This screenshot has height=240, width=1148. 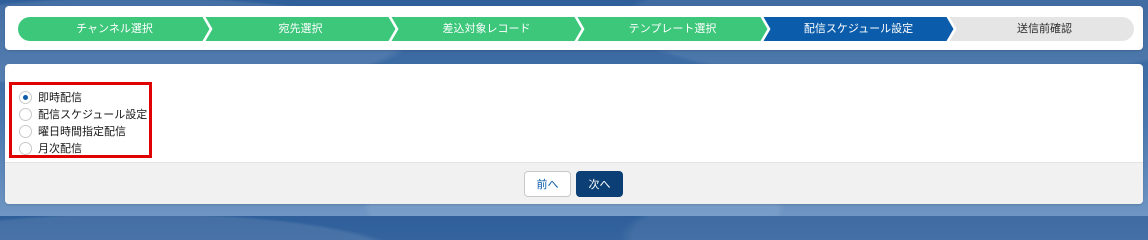 What do you see at coordinates (82, 131) in the screenshot?
I see `radio-label: 曜日時間指定配信` at bounding box center [82, 131].